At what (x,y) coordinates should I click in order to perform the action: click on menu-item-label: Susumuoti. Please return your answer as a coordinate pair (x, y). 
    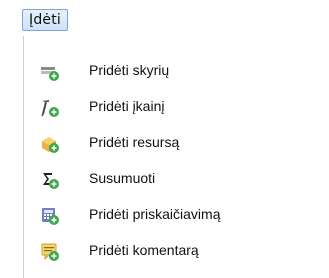
    Looking at the image, I should click on (122, 178).